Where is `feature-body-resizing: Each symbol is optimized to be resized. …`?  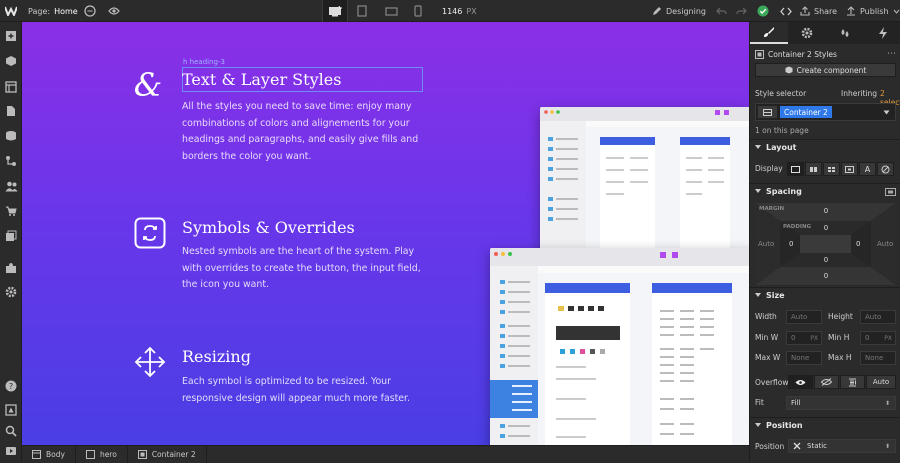
feature-body-resizing: Each symbol is optimized to be resized. … is located at coordinates (312, 390).